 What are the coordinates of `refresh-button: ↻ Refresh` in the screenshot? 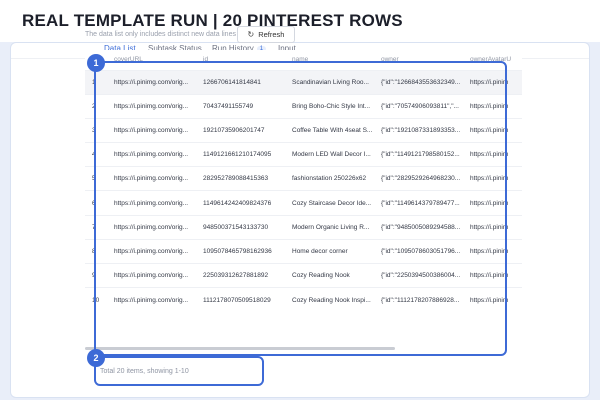 It's located at (266, 34).